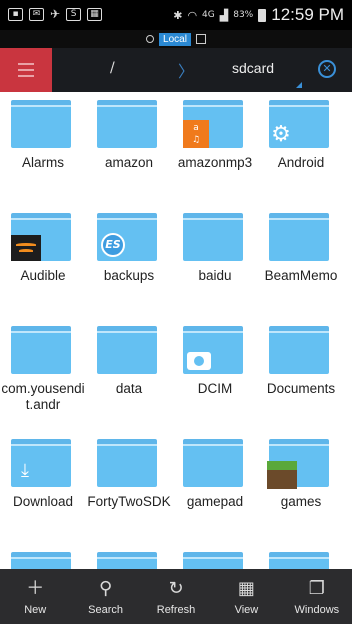 The image size is (352, 624). Describe the element at coordinates (208, 15) in the screenshot. I see `network-type: 4G` at that location.